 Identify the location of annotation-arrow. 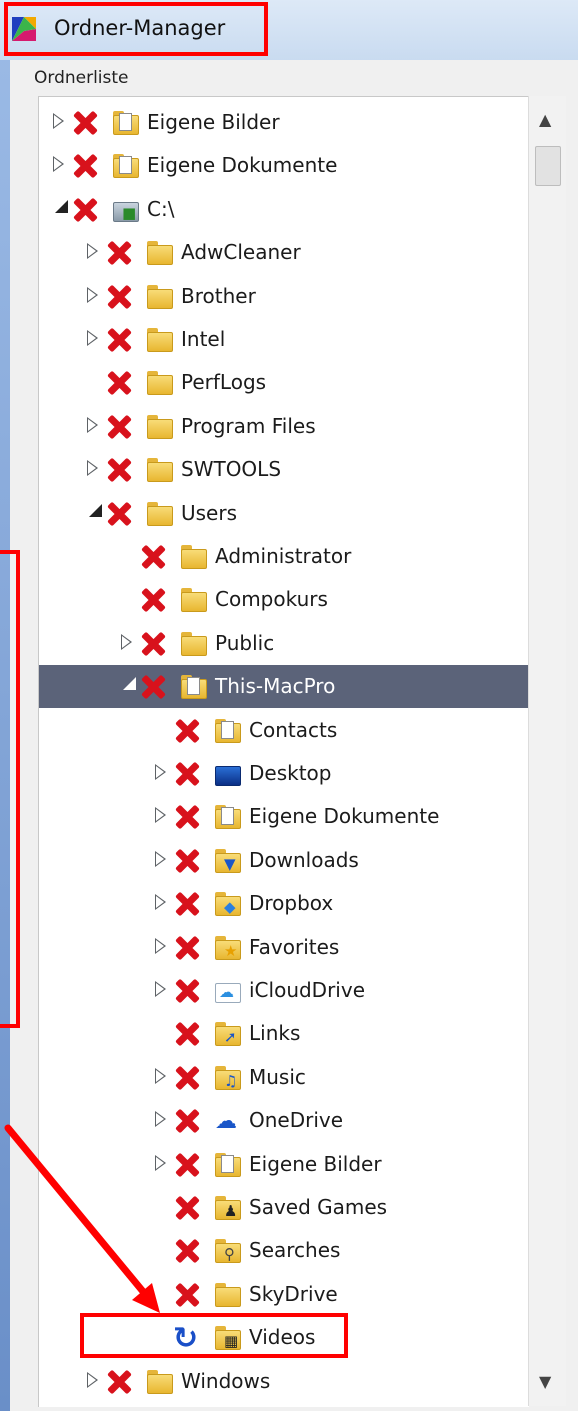
(82, 1218).